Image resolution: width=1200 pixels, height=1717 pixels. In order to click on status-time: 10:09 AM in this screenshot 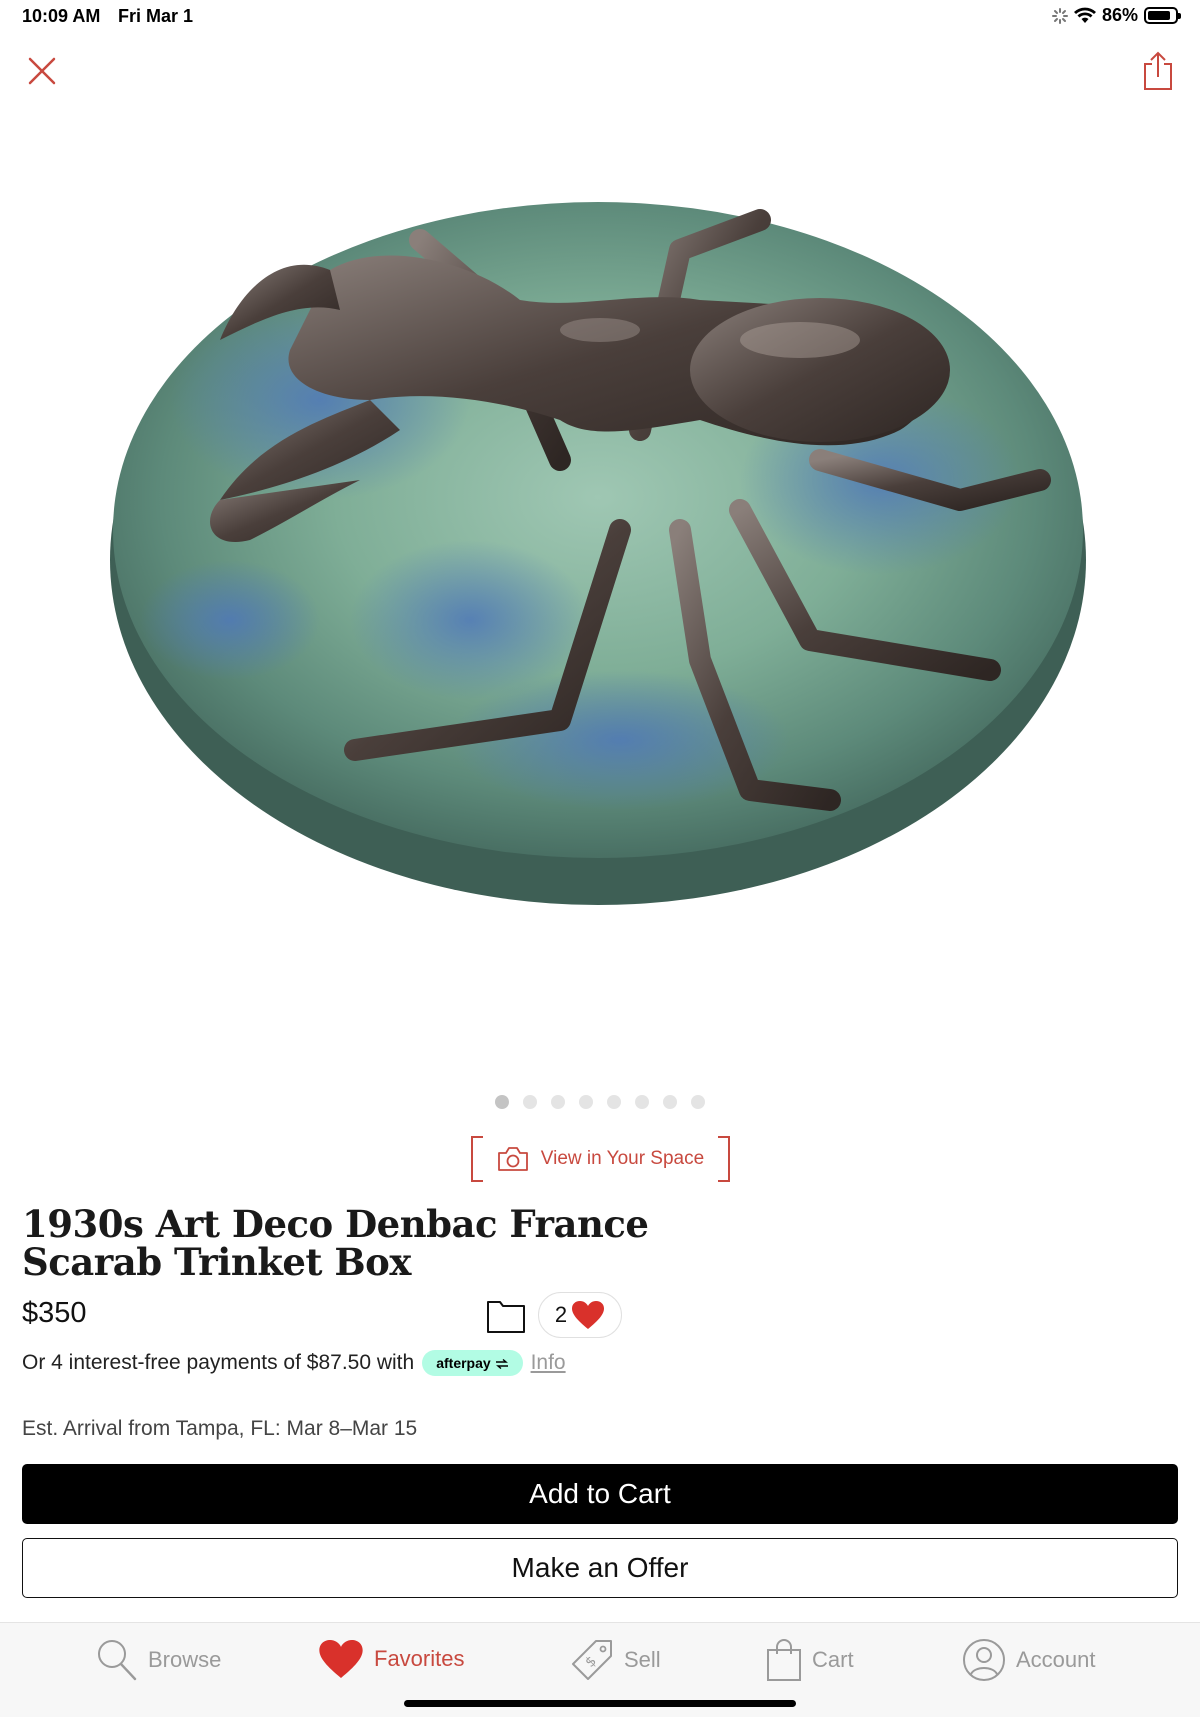, I will do `click(61, 16)`.